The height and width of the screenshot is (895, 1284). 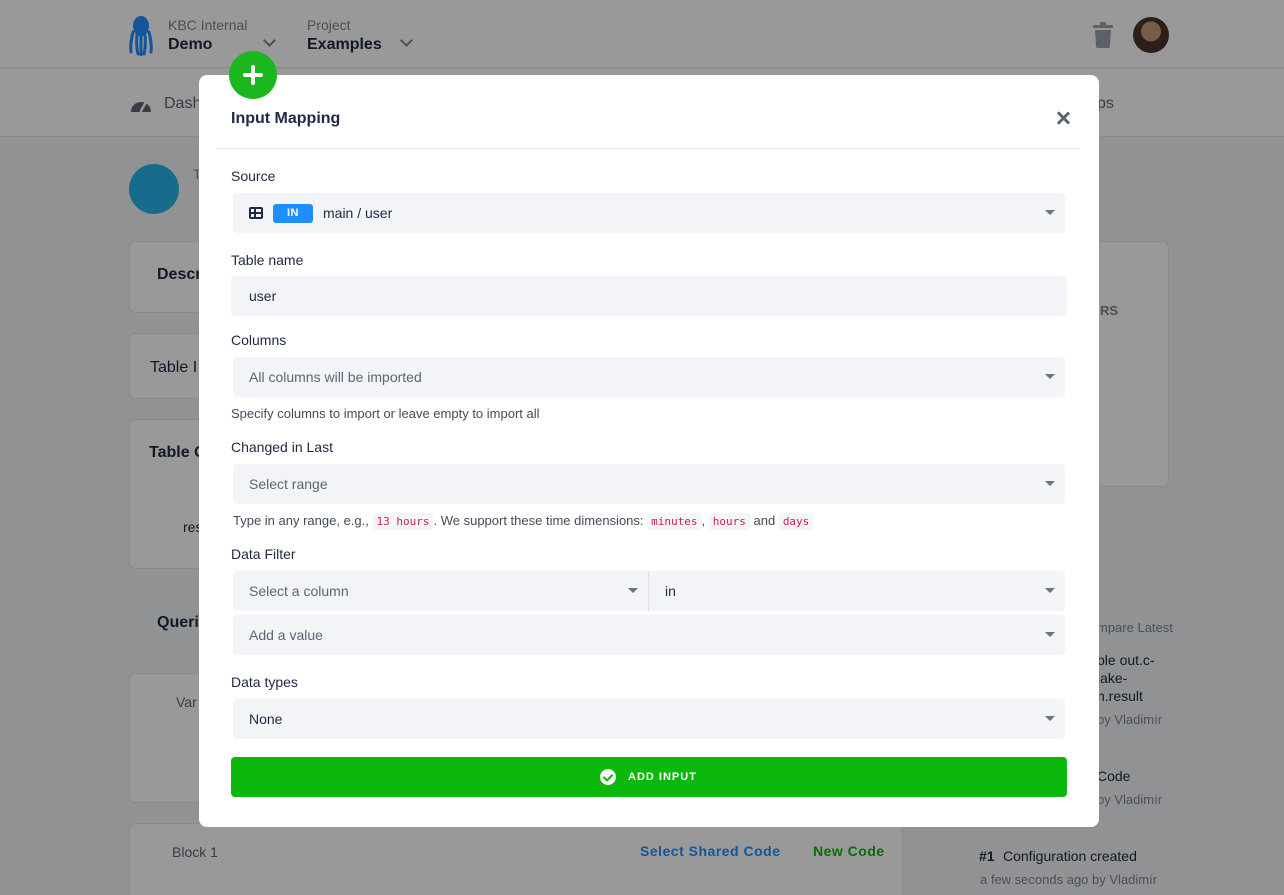 I want to click on plus-icon, so click(x=253, y=75).